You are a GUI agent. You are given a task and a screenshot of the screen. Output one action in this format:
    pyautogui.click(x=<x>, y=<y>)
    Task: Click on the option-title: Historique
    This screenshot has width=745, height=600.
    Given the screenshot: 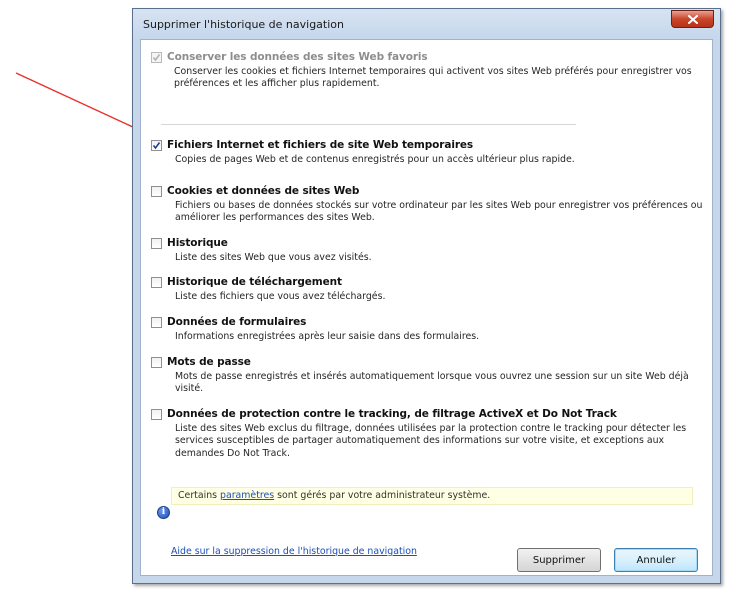 What is the action you would take?
    pyautogui.click(x=197, y=243)
    